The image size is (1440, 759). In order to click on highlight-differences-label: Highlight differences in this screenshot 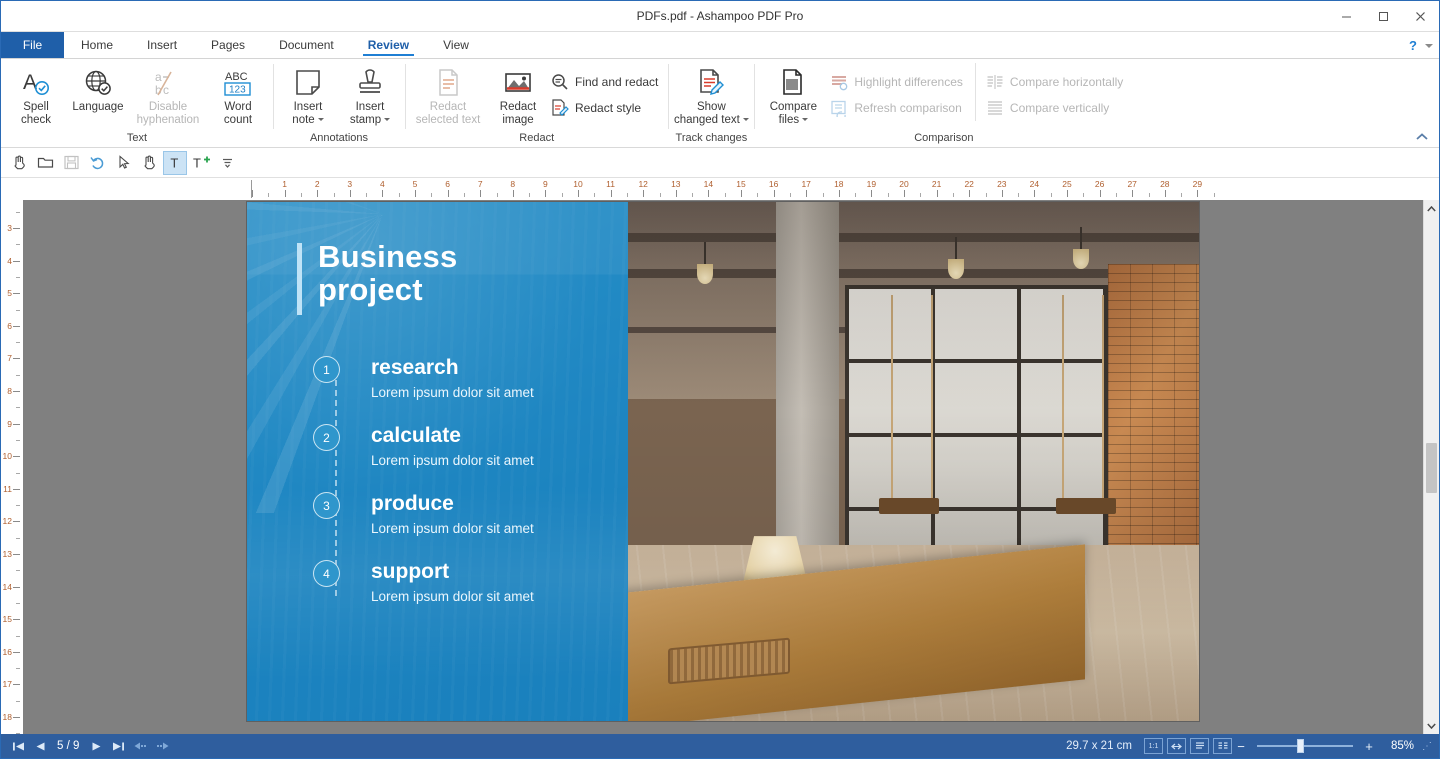, I will do `click(908, 82)`.